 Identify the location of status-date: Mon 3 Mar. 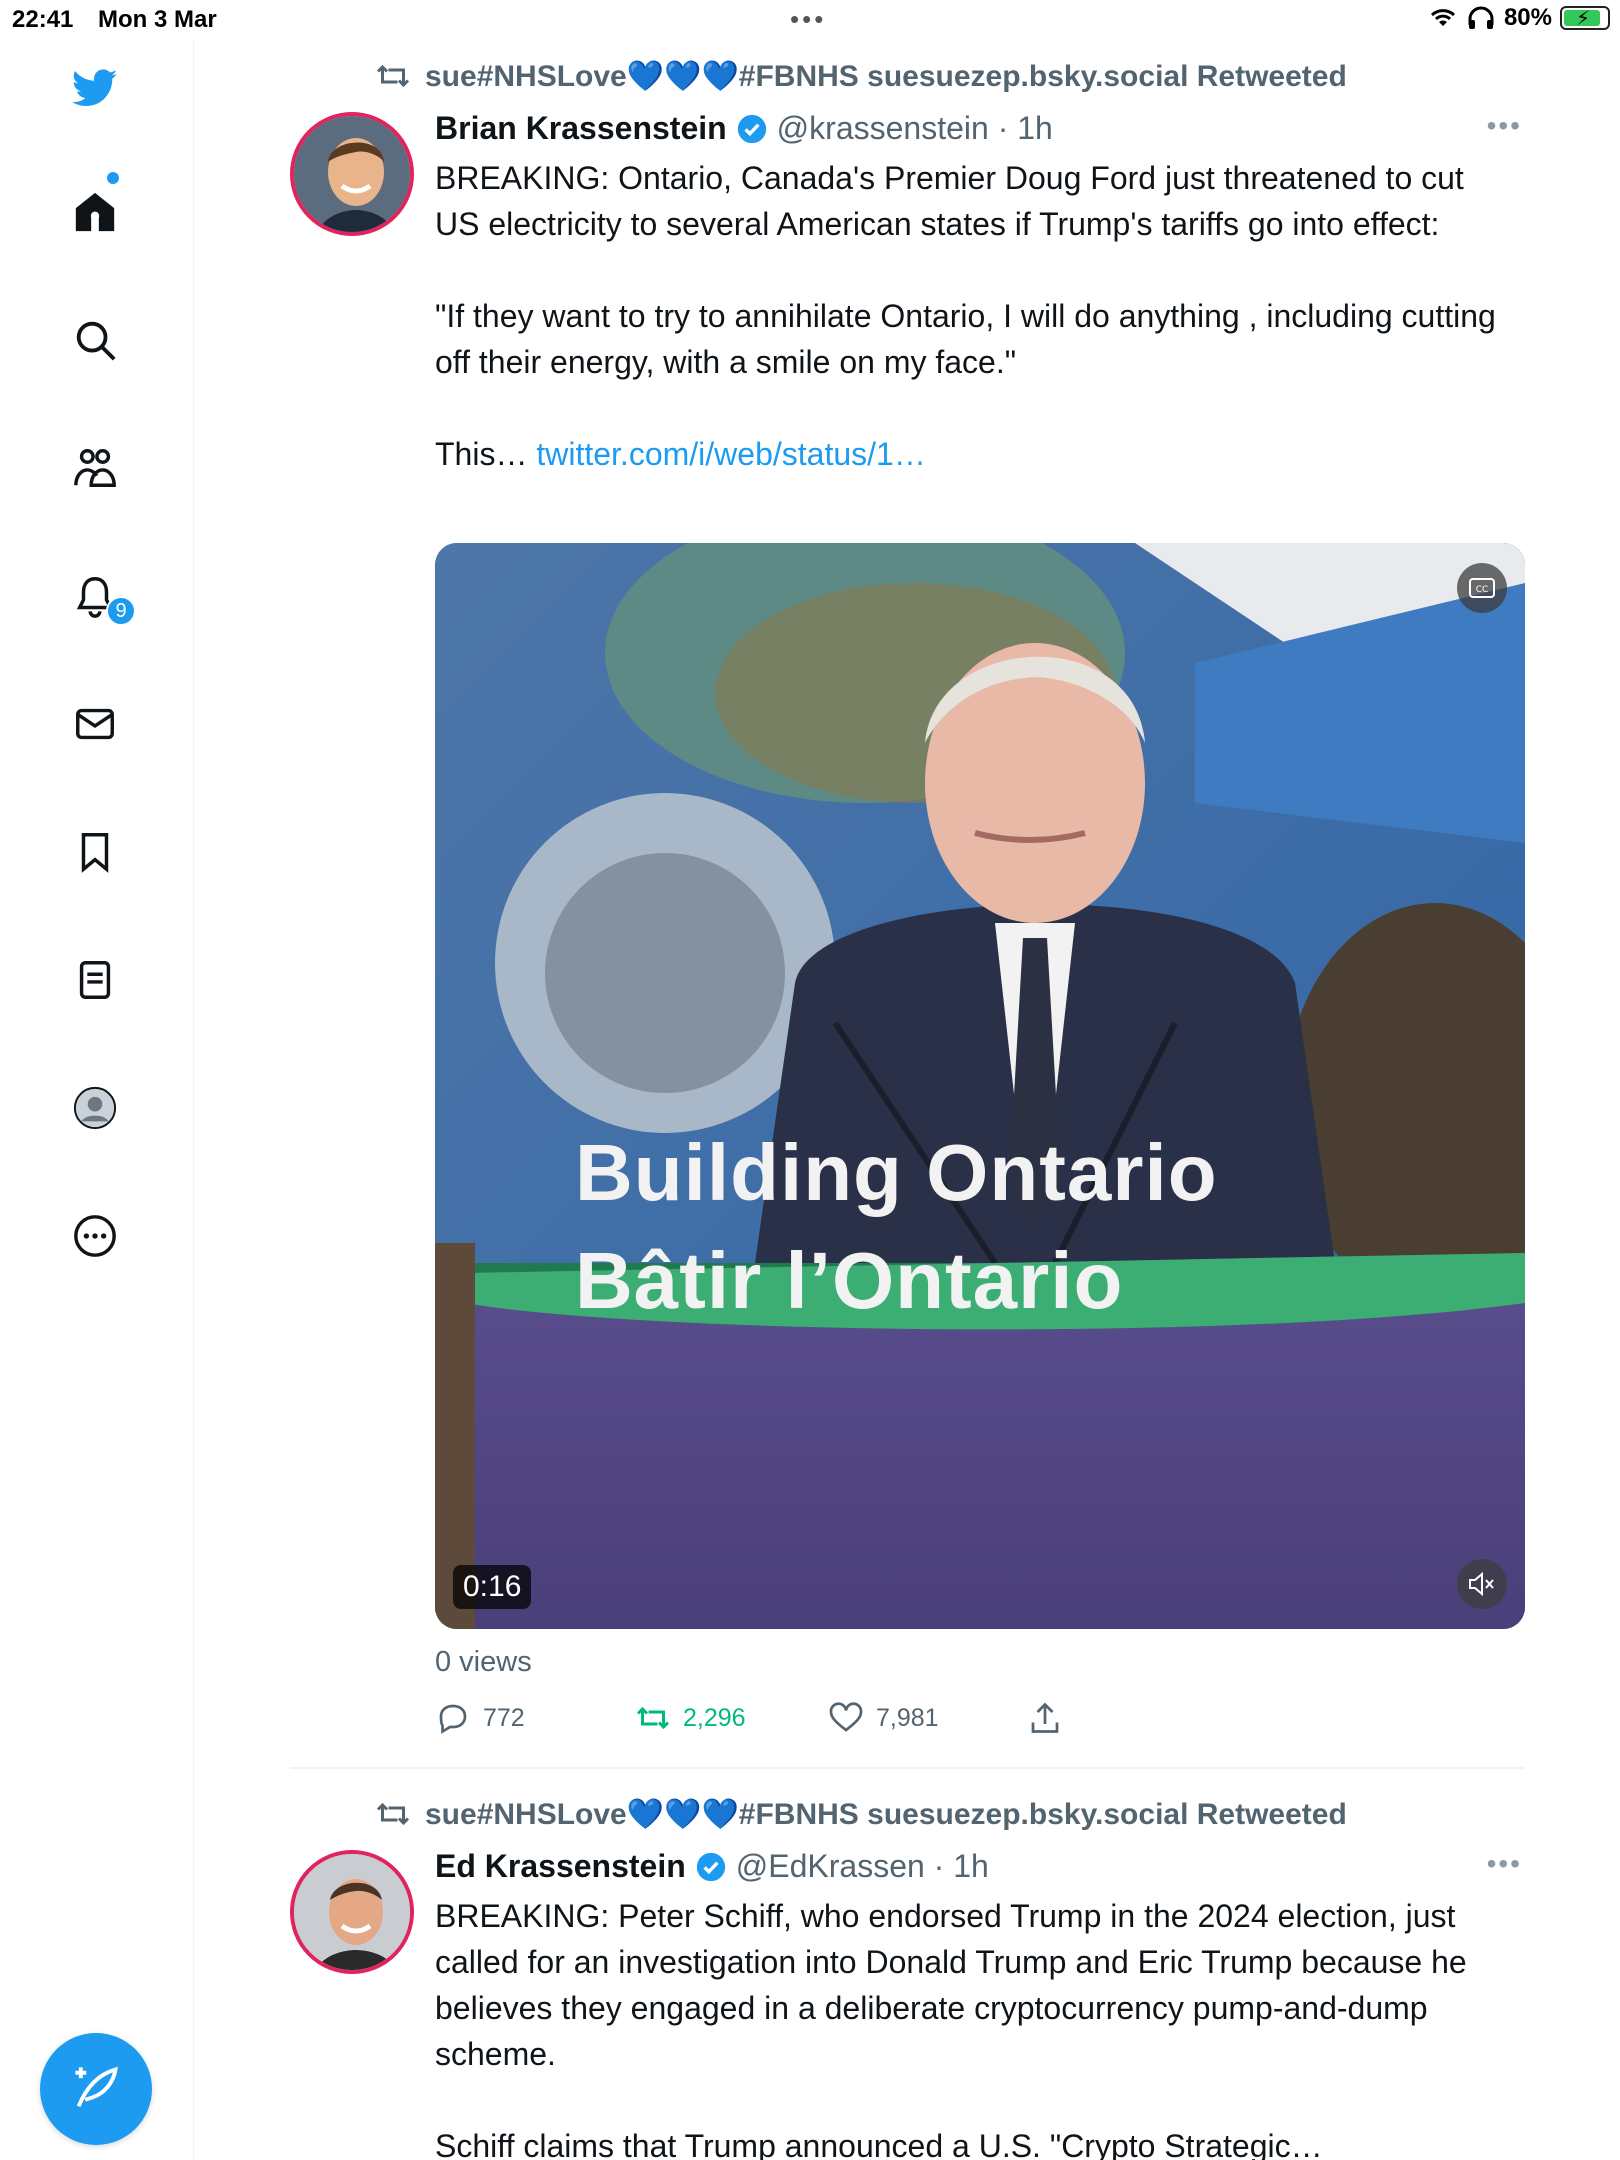
(157, 19).